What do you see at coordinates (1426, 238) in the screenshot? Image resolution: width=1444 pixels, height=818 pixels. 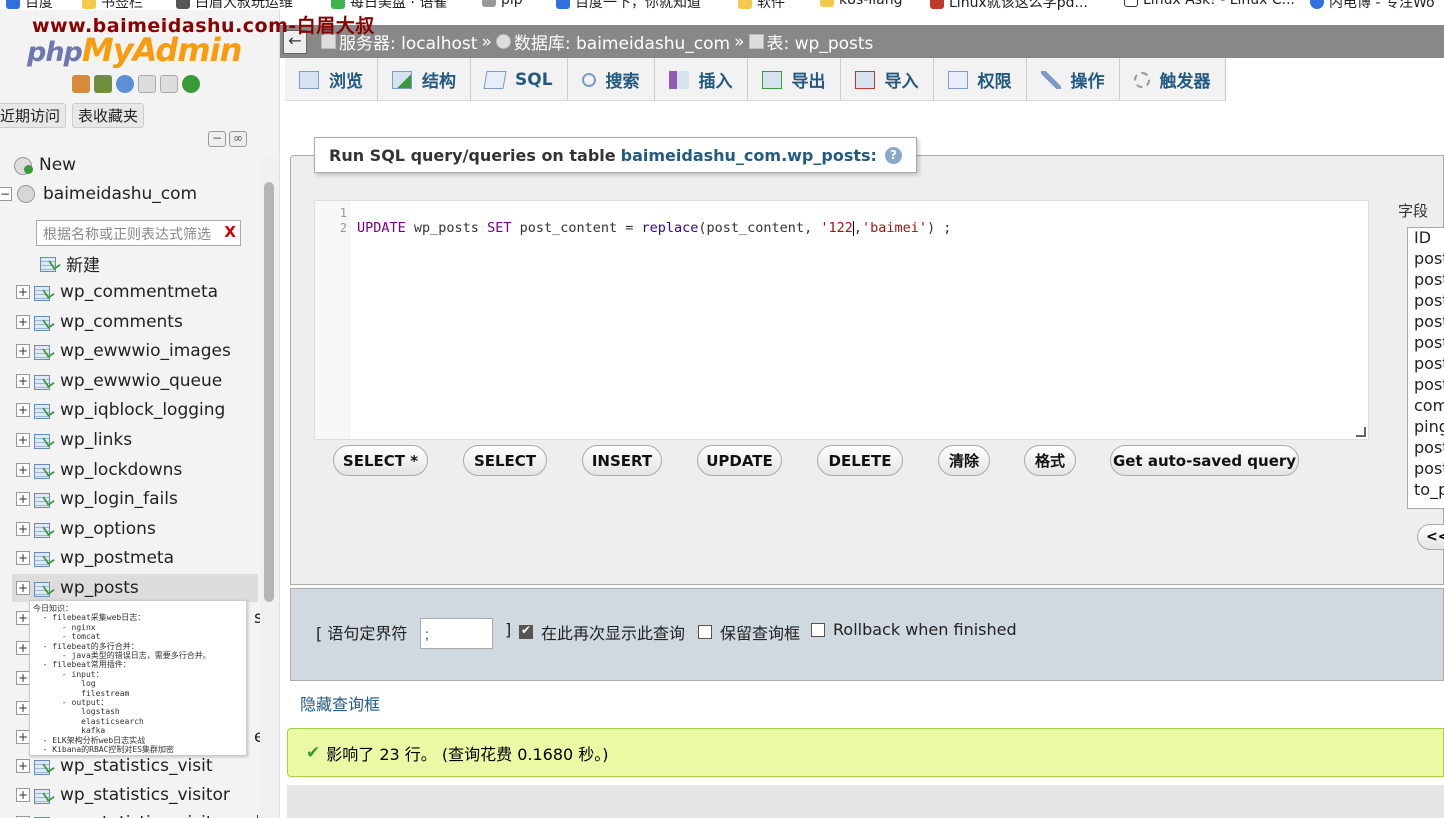 I see `field-option: ID` at bounding box center [1426, 238].